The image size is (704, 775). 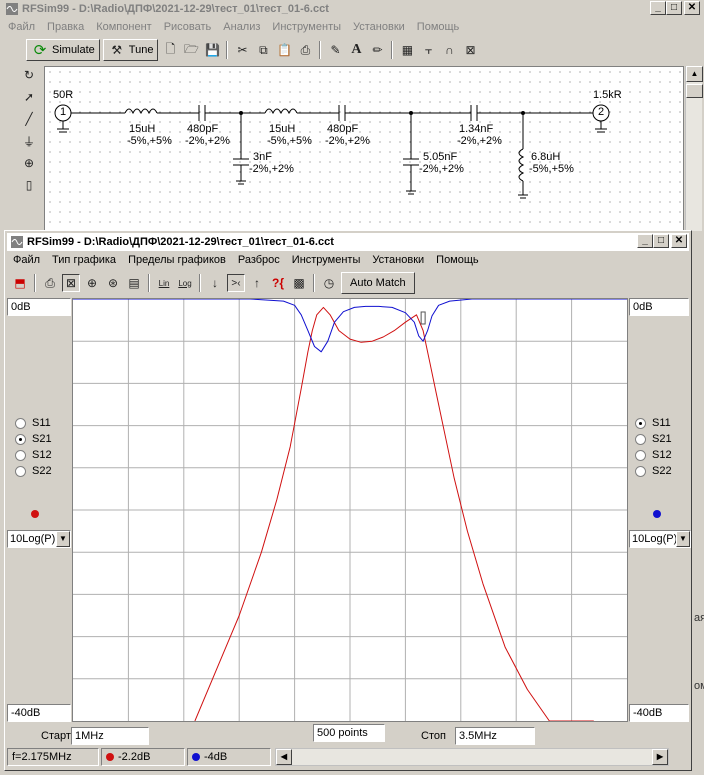 I want to click on pen-icon: ✎, so click(x=335, y=50).